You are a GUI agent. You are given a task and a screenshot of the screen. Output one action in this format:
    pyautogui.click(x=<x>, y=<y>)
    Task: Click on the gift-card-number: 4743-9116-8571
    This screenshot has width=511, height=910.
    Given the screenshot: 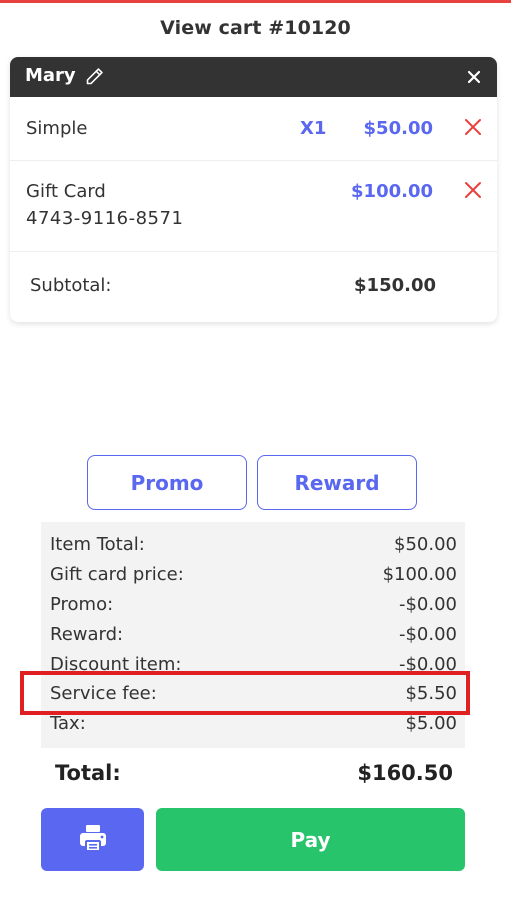 What is the action you would take?
    pyautogui.click(x=105, y=218)
    